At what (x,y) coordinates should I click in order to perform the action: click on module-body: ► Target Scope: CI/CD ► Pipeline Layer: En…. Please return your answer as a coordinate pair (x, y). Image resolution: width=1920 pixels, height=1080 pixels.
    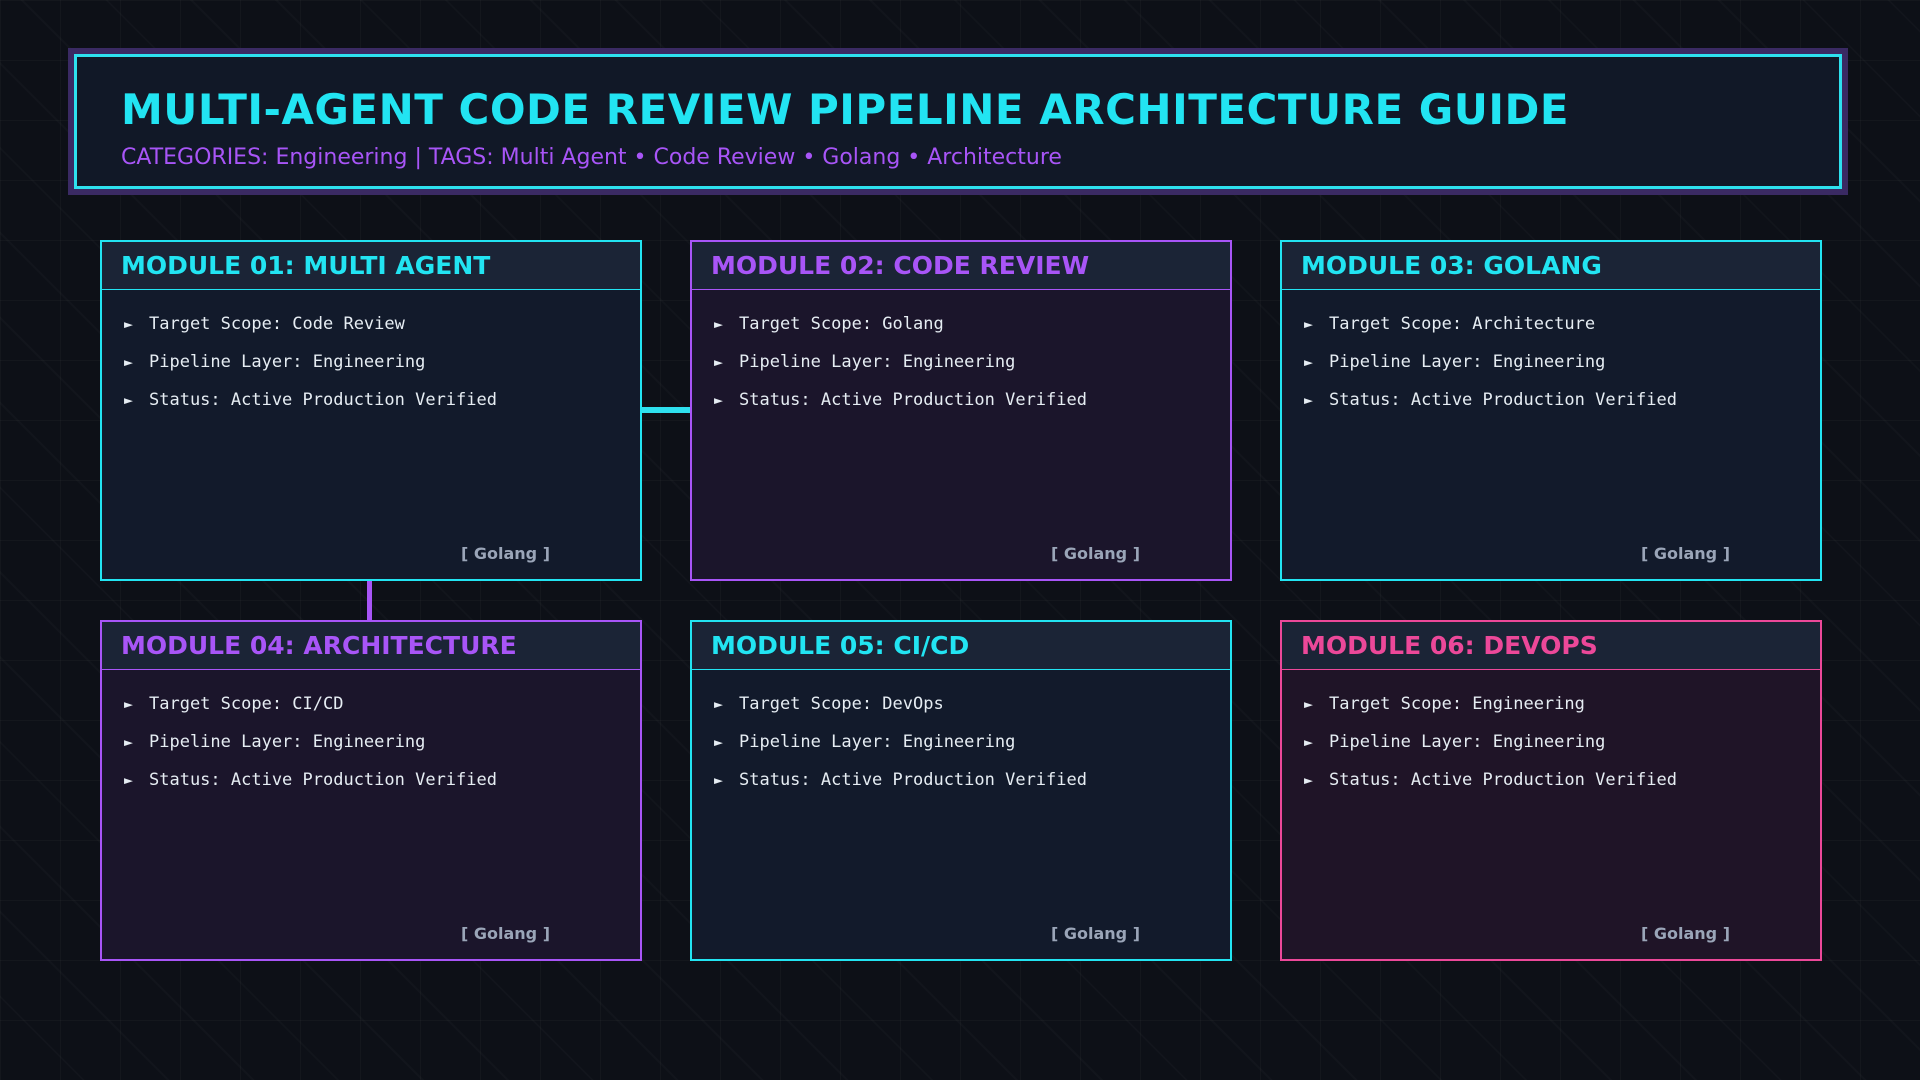
    Looking at the image, I should click on (371, 739).